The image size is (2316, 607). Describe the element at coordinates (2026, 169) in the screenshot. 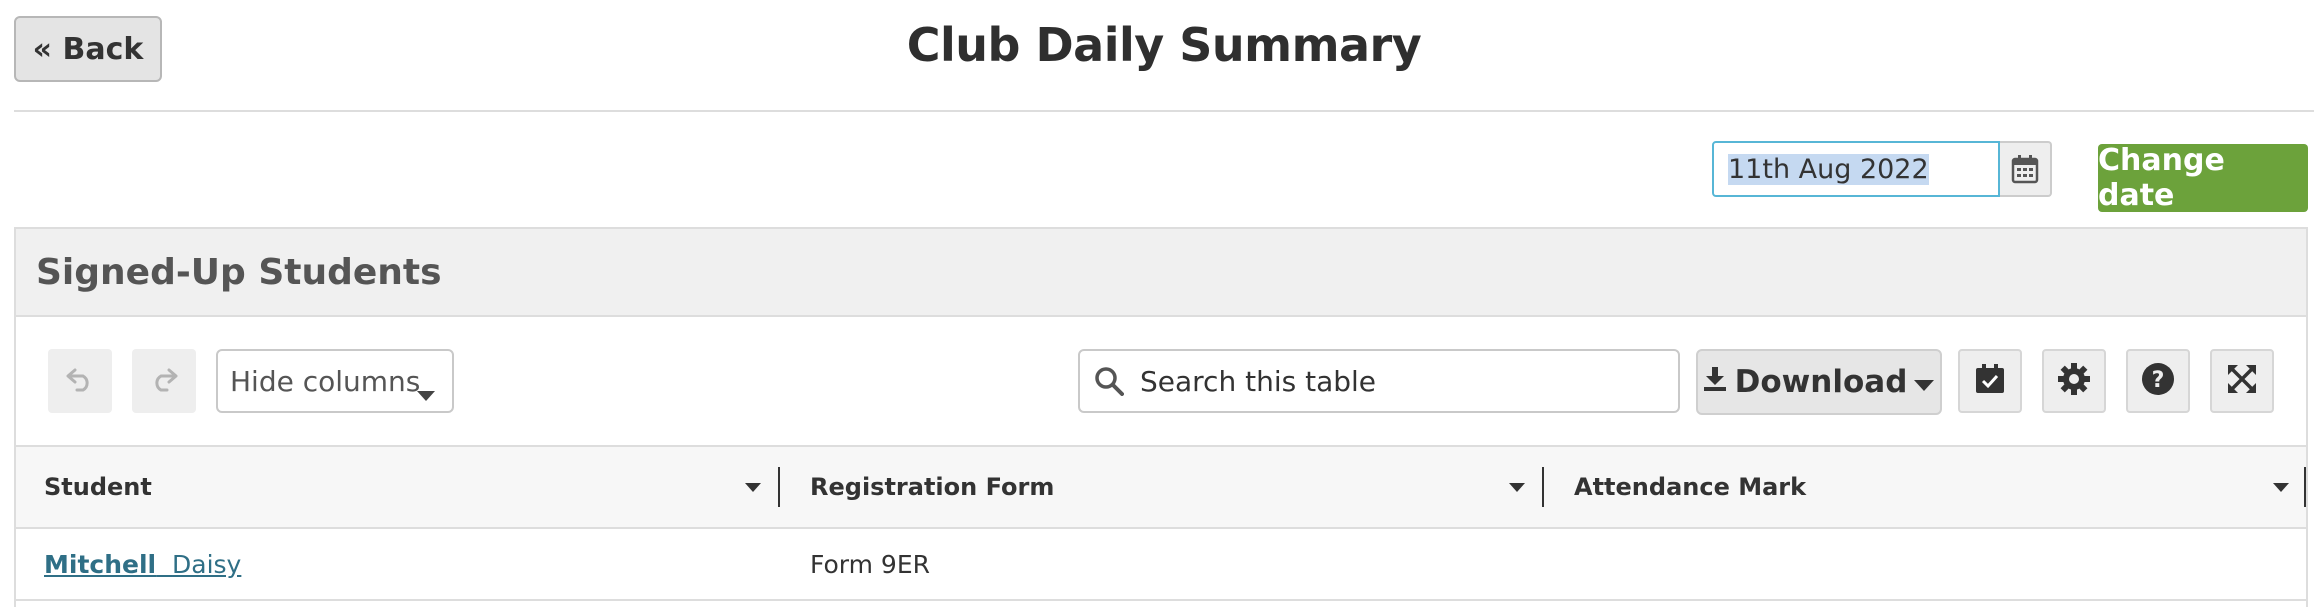

I see `calendar-icon` at that location.